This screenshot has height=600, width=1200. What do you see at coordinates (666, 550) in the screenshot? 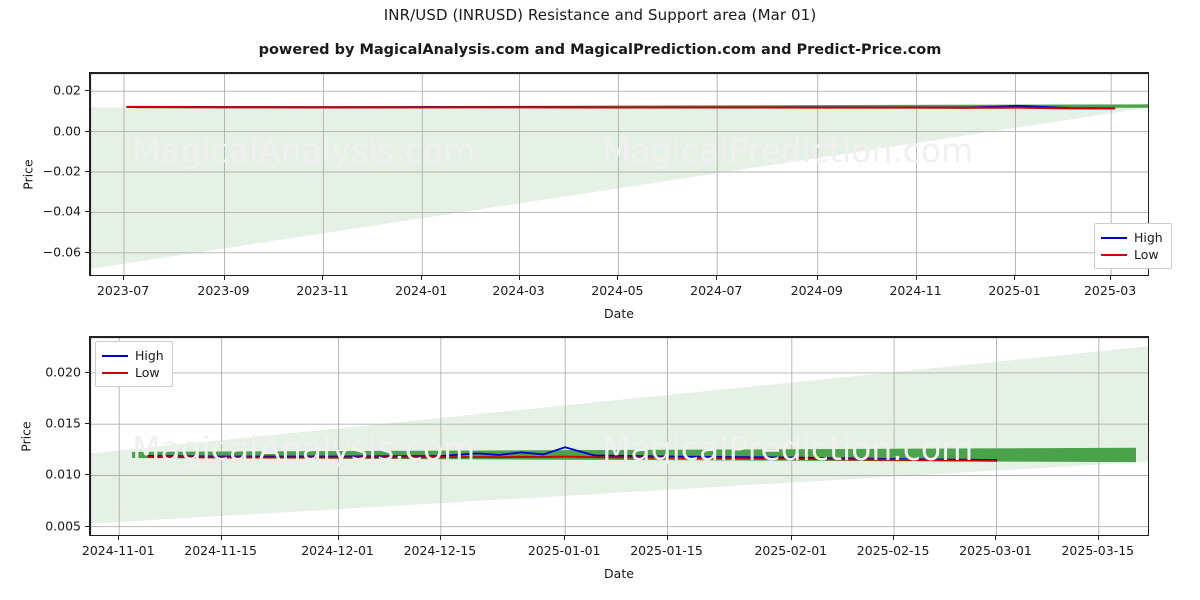
I see `x-axis-tick-label: 2025-01-15` at bounding box center [666, 550].